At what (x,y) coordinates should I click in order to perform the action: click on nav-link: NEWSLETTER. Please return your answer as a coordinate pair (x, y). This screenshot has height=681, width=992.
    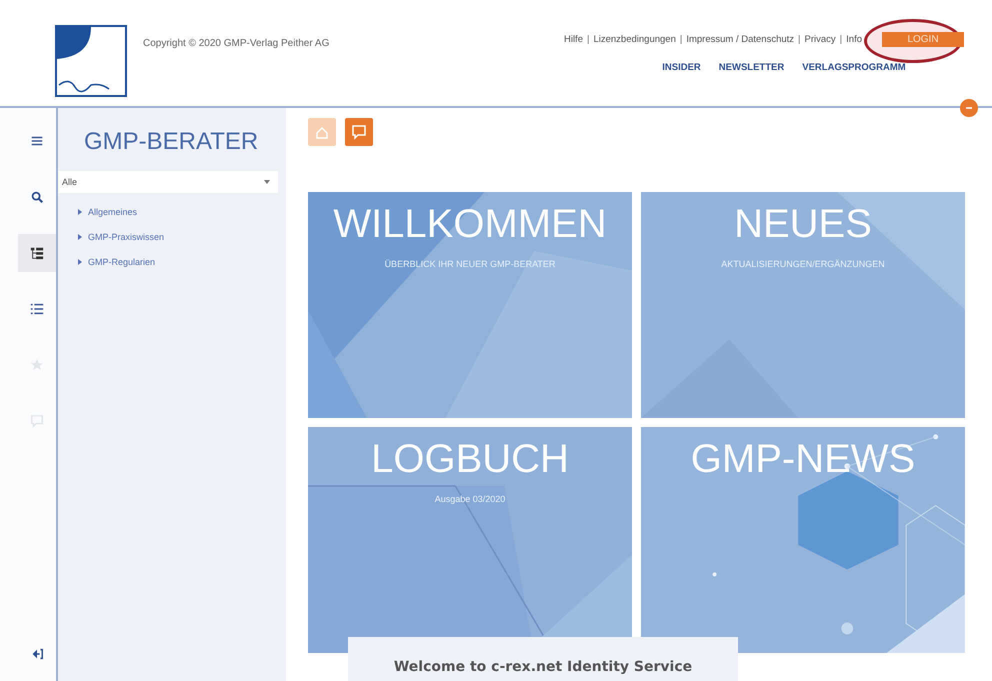
    Looking at the image, I should click on (751, 67).